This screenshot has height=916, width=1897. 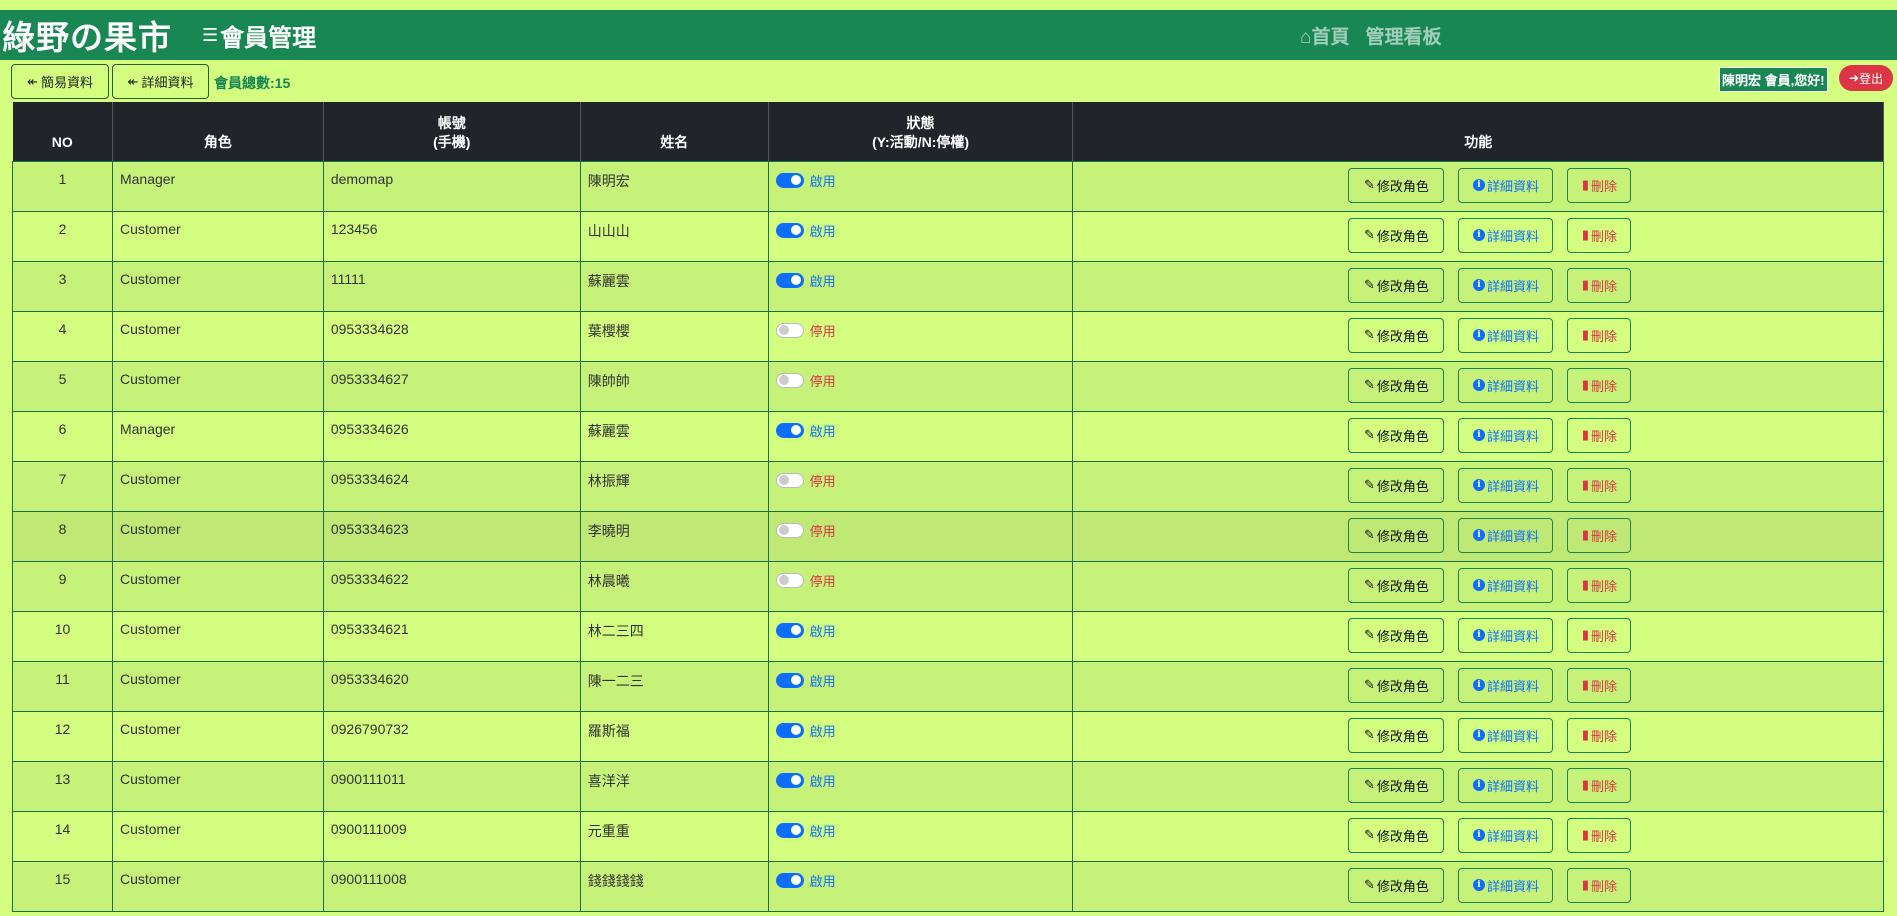 What do you see at coordinates (674, 686) in the screenshot?
I see `cell-name: 陳一二三` at bounding box center [674, 686].